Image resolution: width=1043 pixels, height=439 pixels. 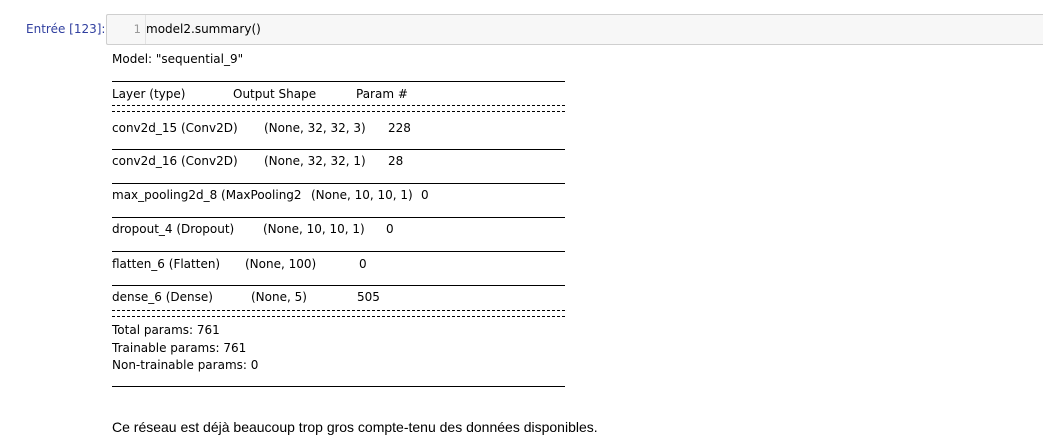 What do you see at coordinates (390, 229) in the screenshot?
I see `row-4-params: 0` at bounding box center [390, 229].